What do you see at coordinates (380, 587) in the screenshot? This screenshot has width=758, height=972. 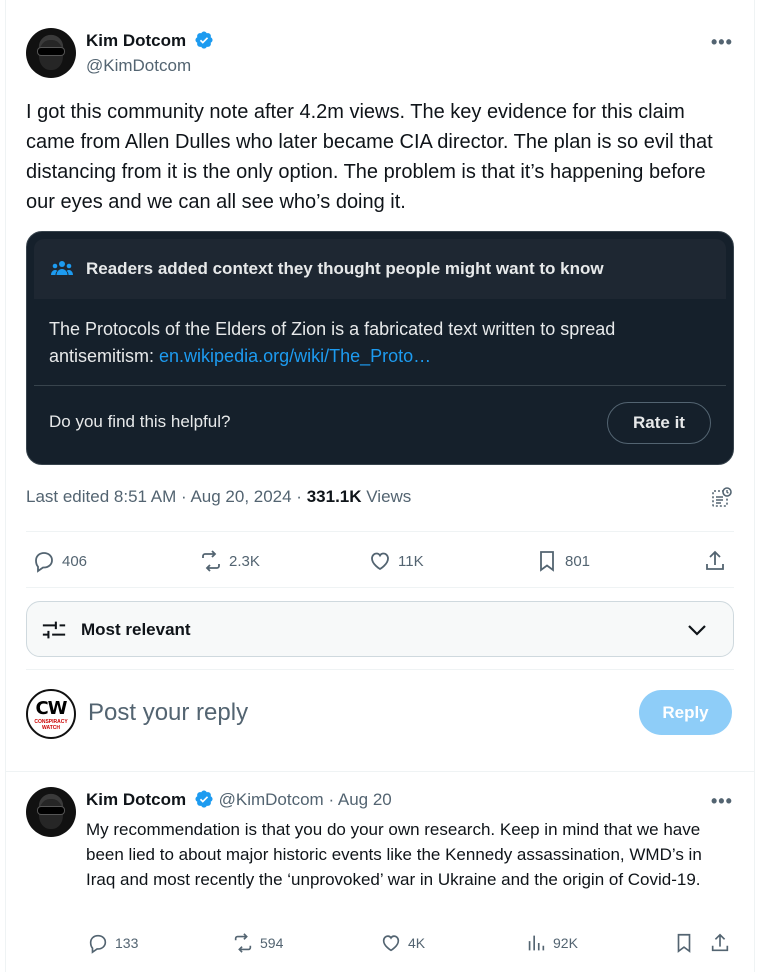 I see `divider-actions` at bounding box center [380, 587].